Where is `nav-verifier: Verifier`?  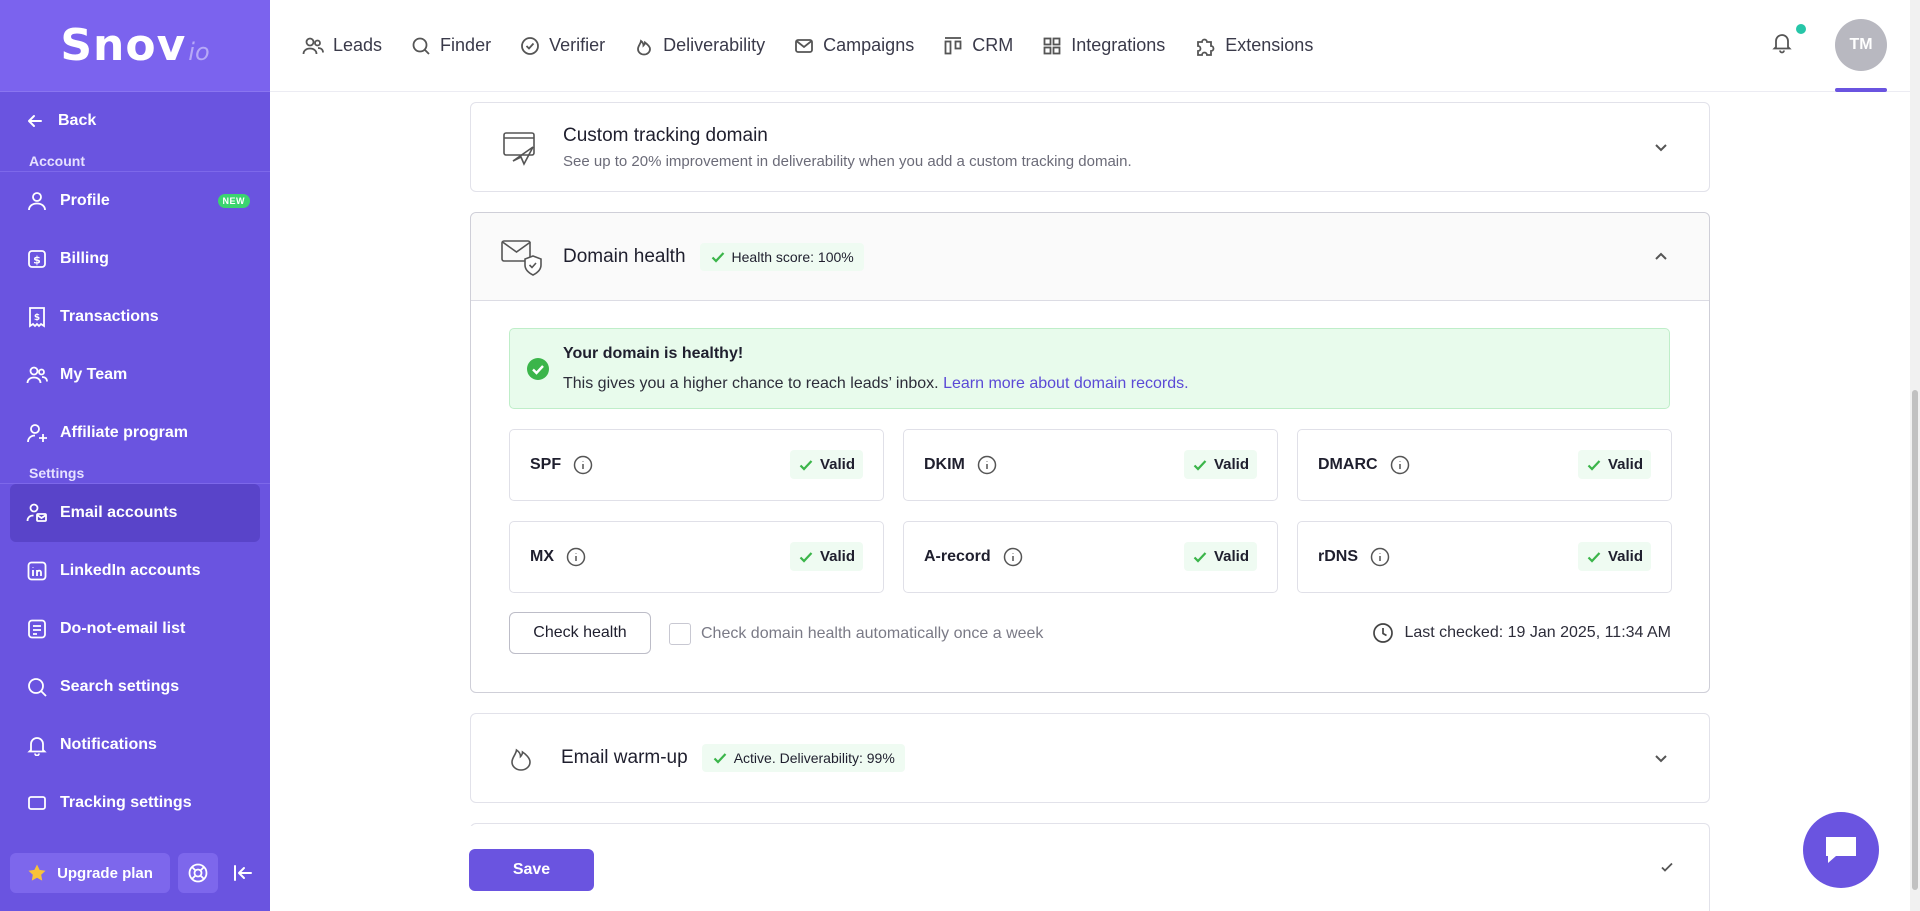
nav-verifier: Verifier is located at coordinates (562, 45).